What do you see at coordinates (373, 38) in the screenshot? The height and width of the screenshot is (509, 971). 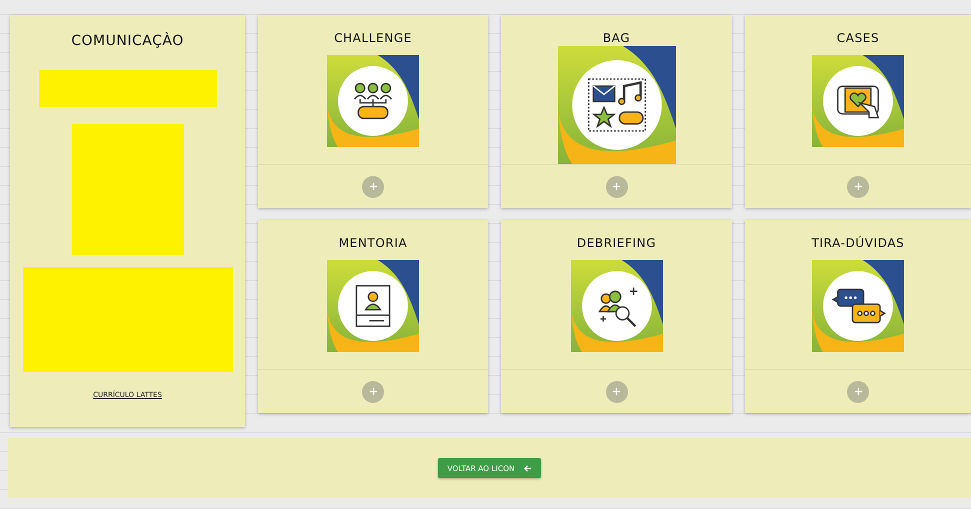 I see `card-title: CHALLENGE` at bounding box center [373, 38].